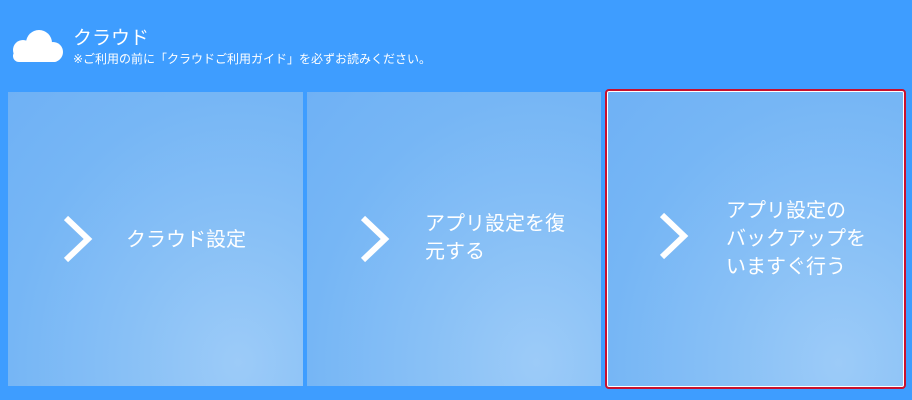 The height and width of the screenshot is (400, 912). I want to click on tile-label-line: バックアップを, so click(796, 238).